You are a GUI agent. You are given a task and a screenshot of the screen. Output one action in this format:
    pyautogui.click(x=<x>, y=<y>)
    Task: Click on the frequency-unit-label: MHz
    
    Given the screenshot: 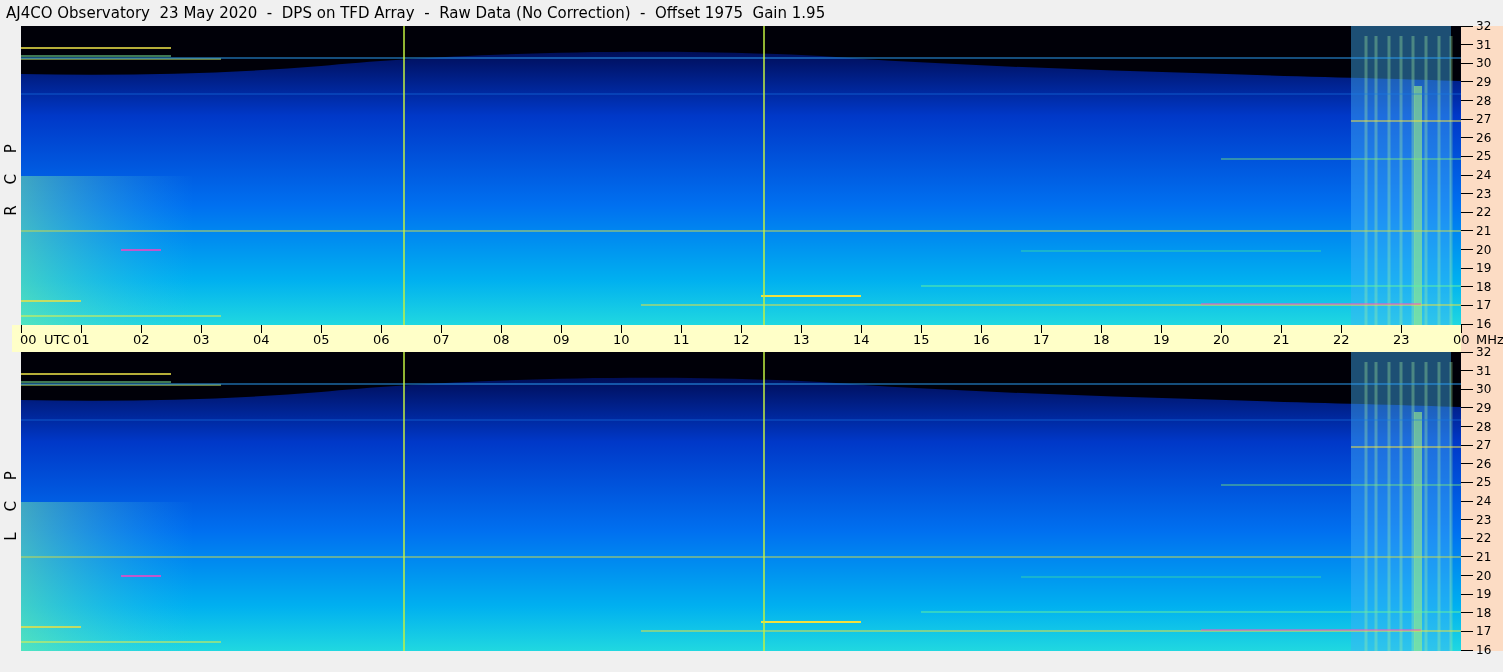 What is the action you would take?
    pyautogui.click(x=1489, y=339)
    